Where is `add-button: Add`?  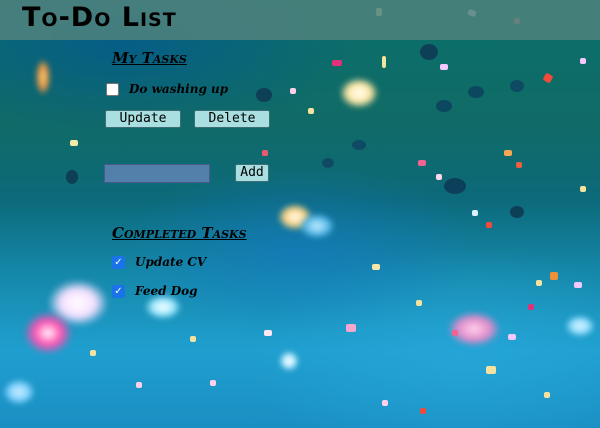
add-button: Add is located at coordinates (252, 173).